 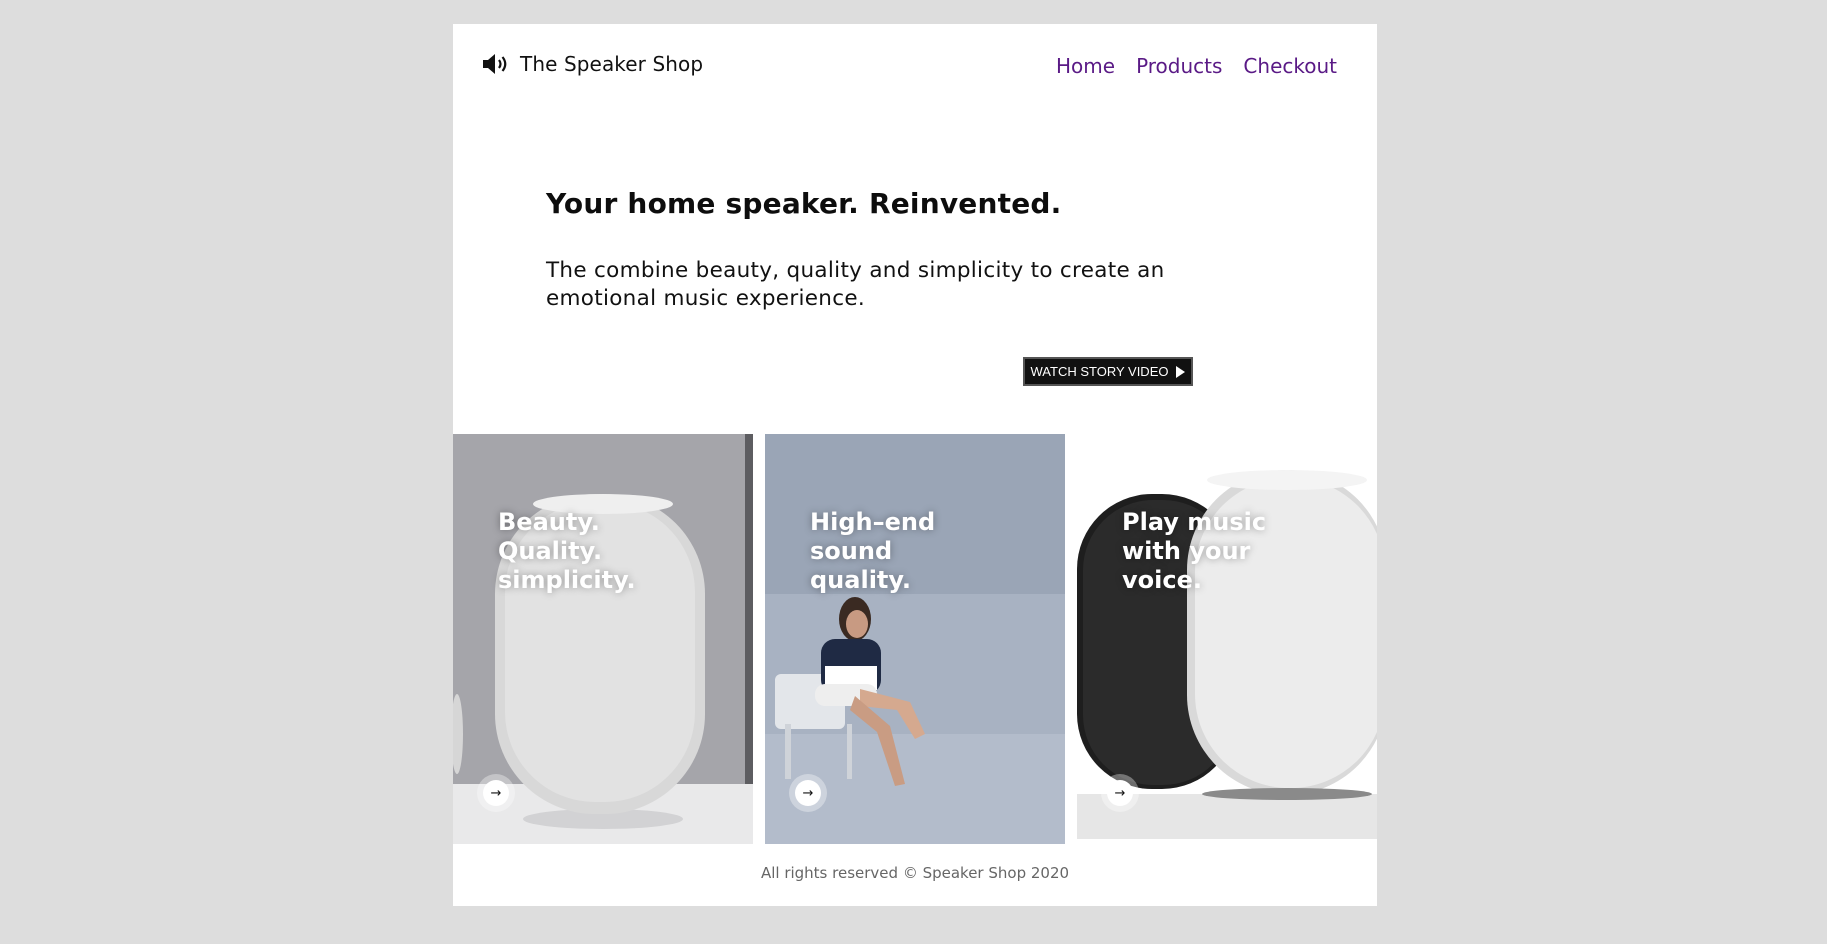 What do you see at coordinates (1085, 66) in the screenshot?
I see `nav-link-home: Home` at bounding box center [1085, 66].